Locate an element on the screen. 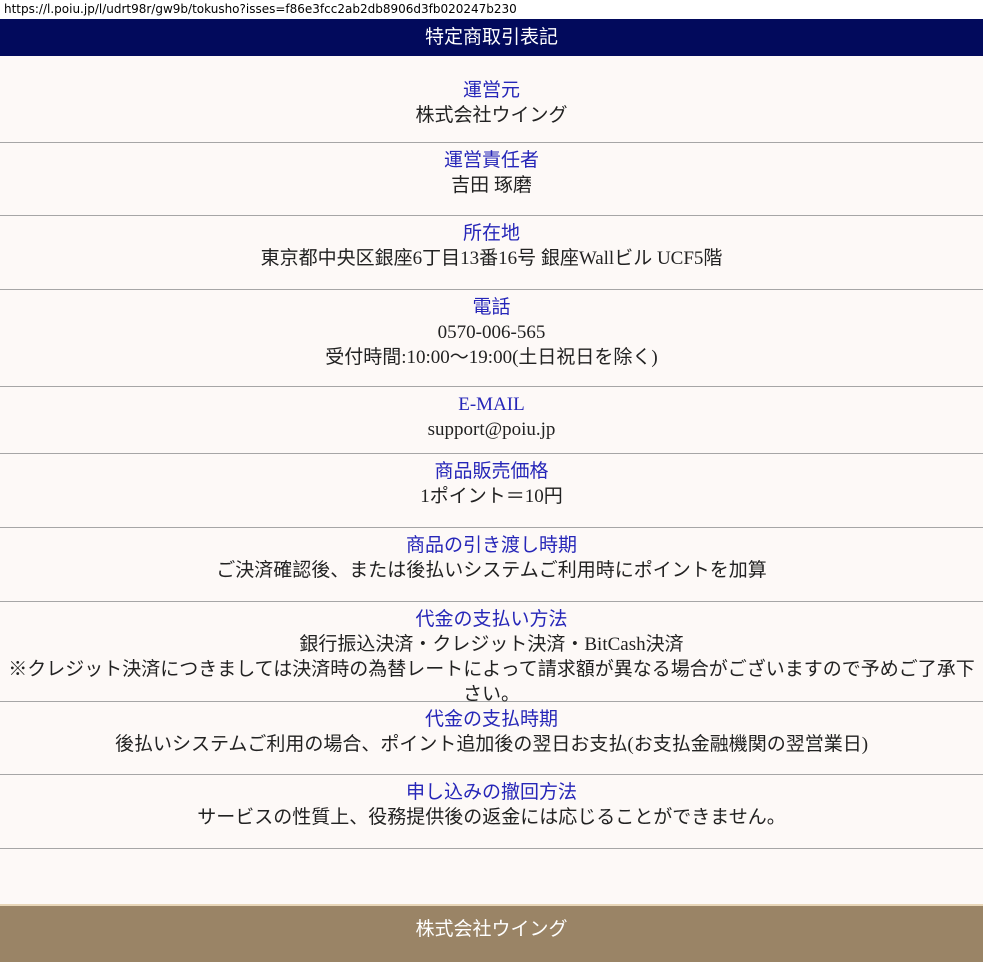 Image resolution: width=983 pixels, height=962 pixels. item-manager: 運営責任者 吉田 琢磨 is located at coordinates (491, 179).